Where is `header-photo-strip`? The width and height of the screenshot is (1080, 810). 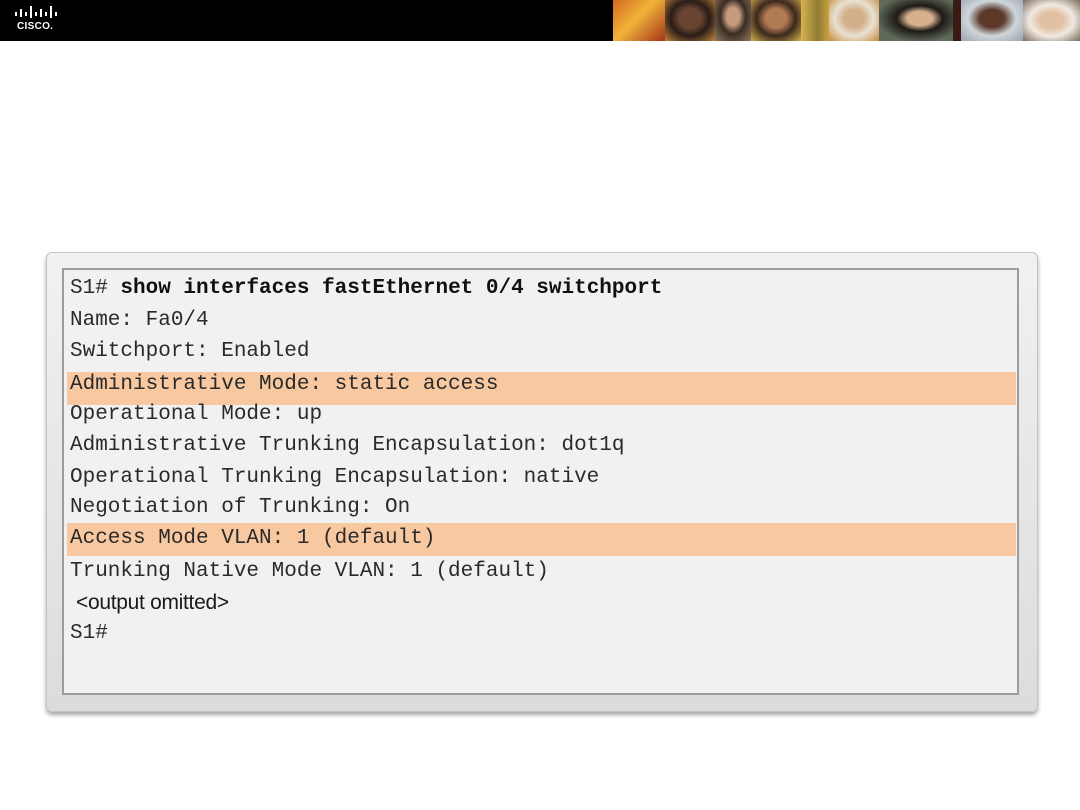 header-photo-strip is located at coordinates (846, 20).